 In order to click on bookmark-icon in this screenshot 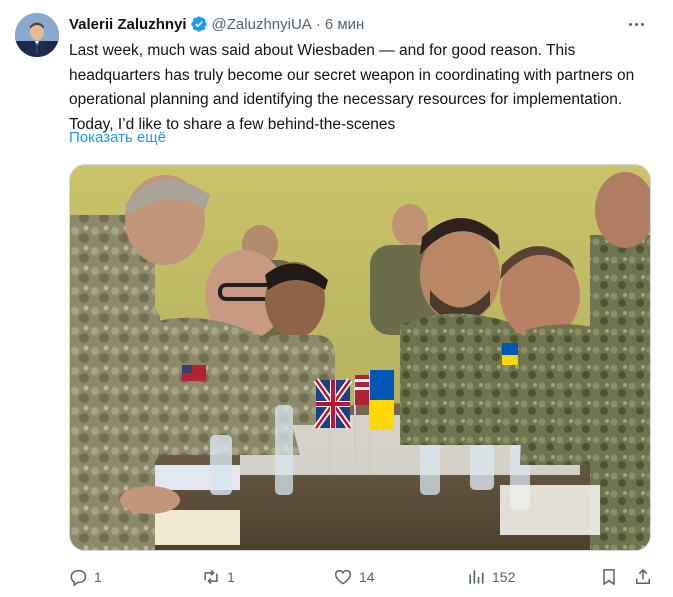, I will do `click(609, 577)`.